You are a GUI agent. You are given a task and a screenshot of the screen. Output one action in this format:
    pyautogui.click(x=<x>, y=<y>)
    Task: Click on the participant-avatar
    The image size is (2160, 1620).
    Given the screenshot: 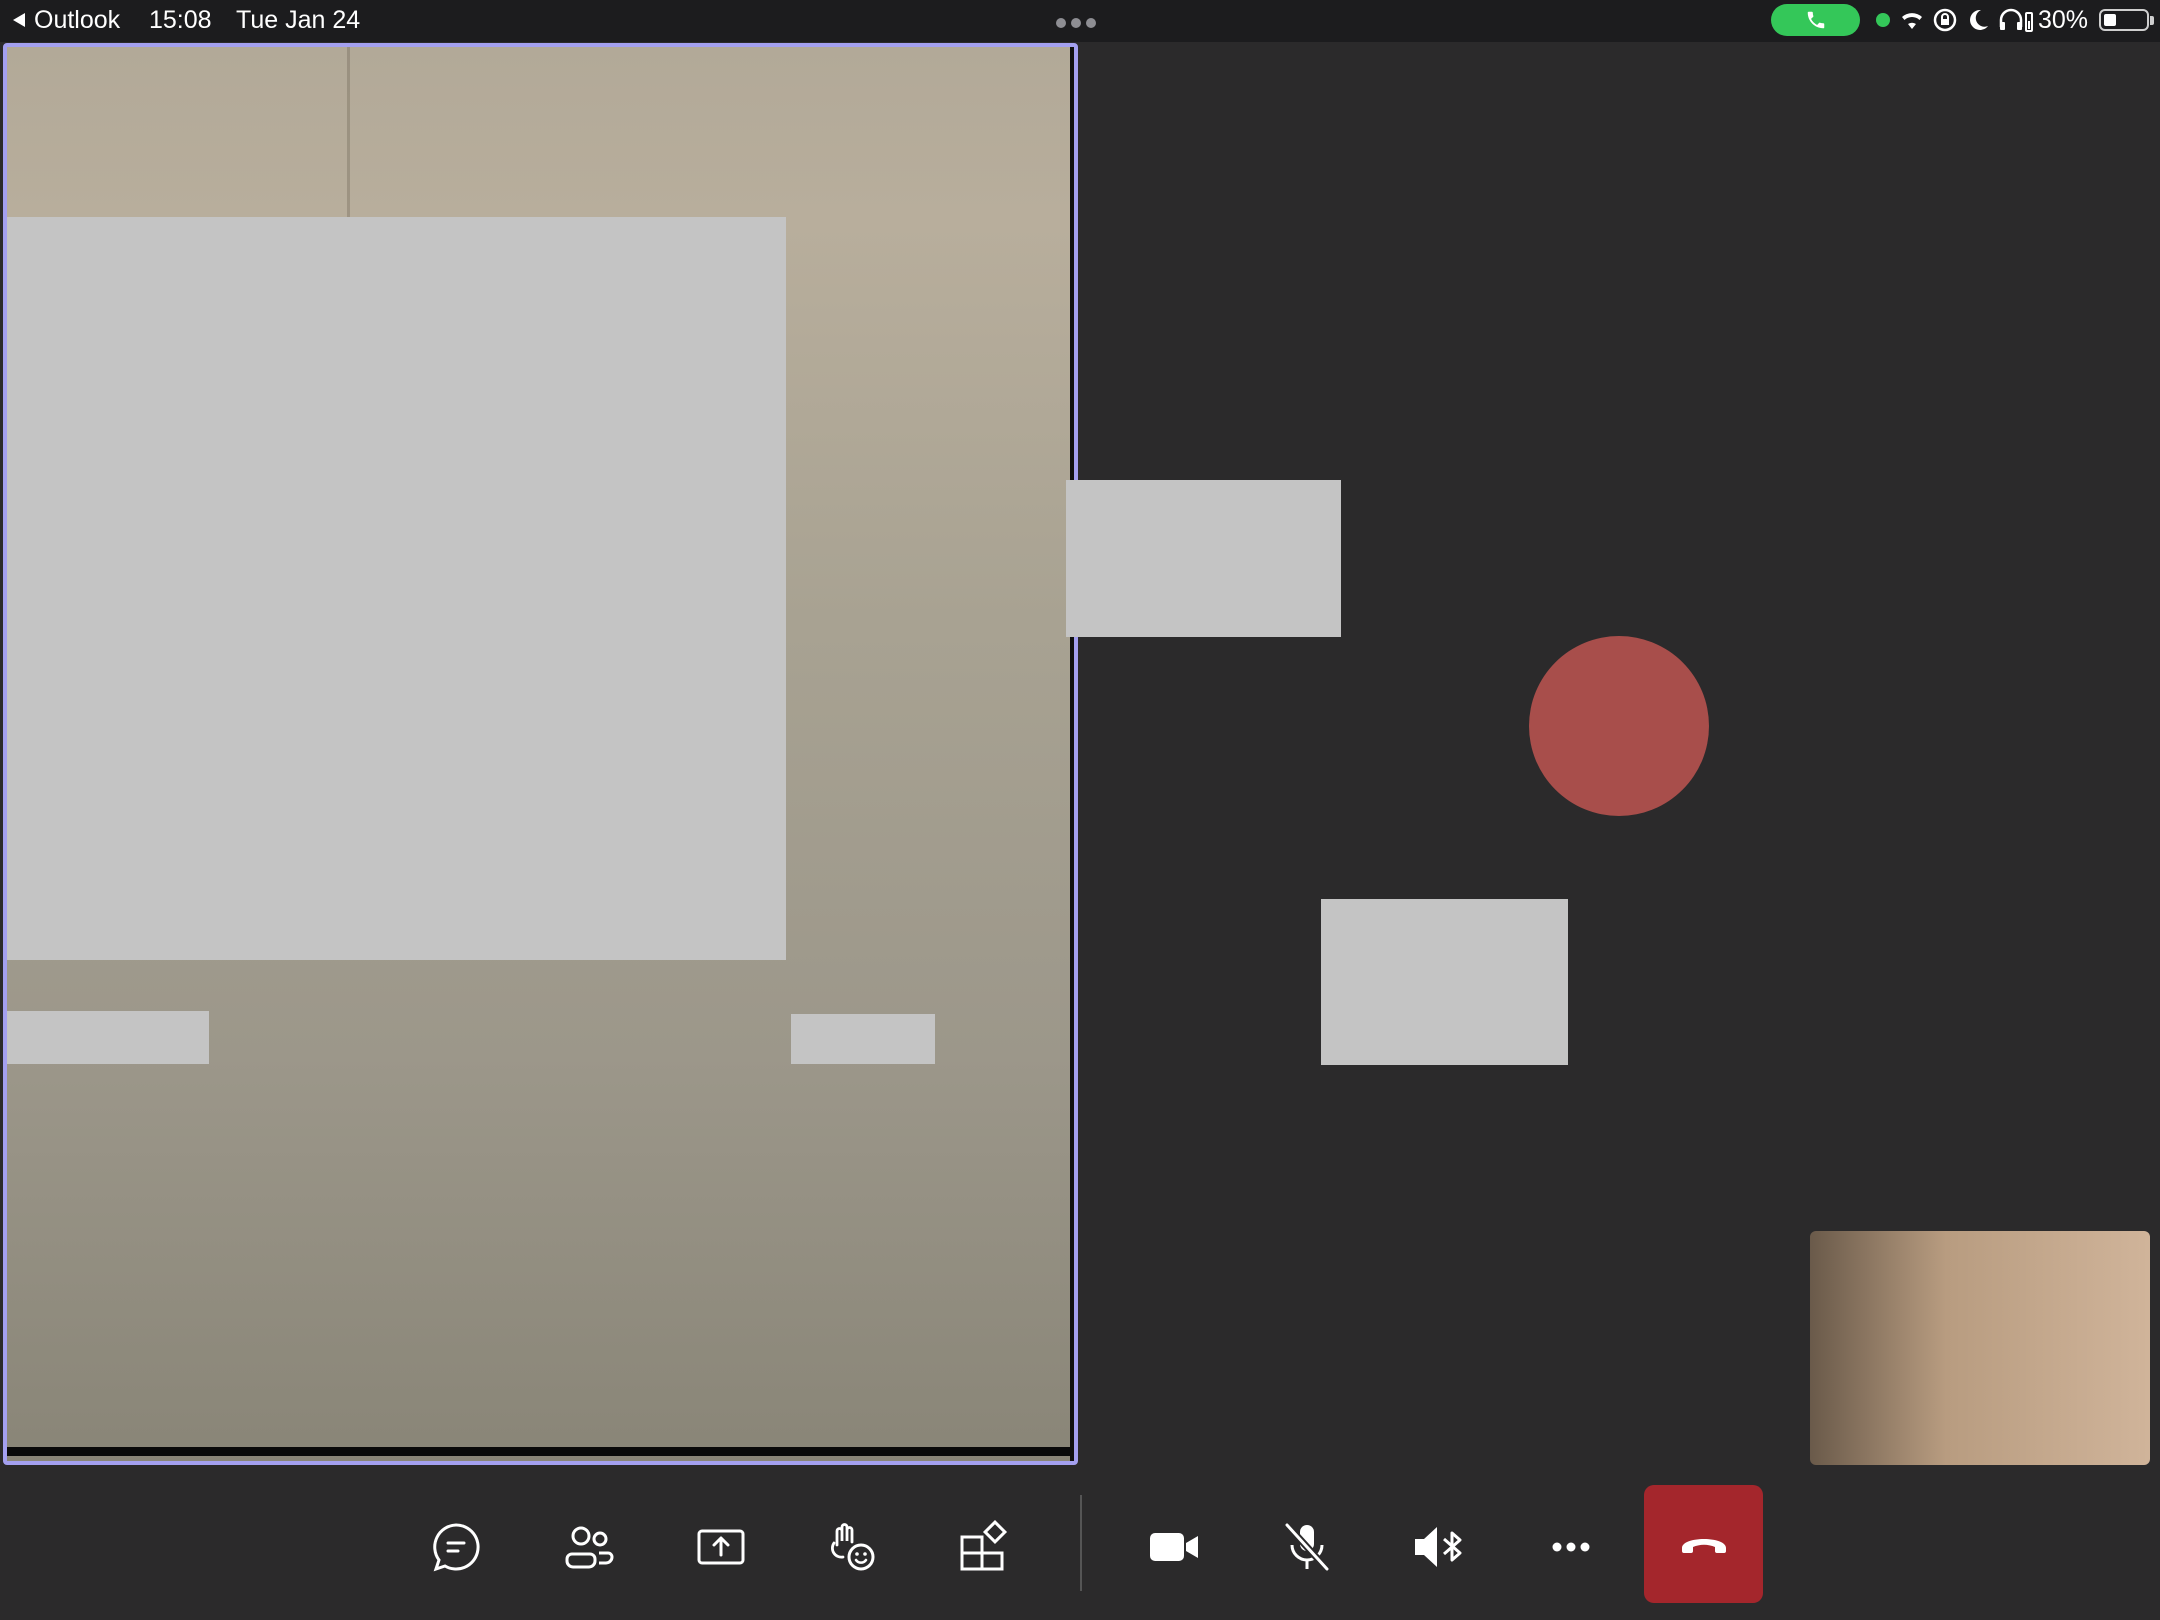 What is the action you would take?
    pyautogui.click(x=1619, y=726)
    